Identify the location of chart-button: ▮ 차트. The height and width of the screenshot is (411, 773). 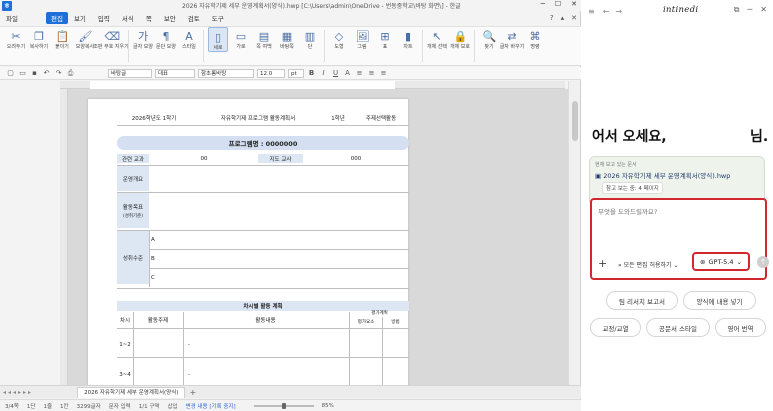
(408, 38).